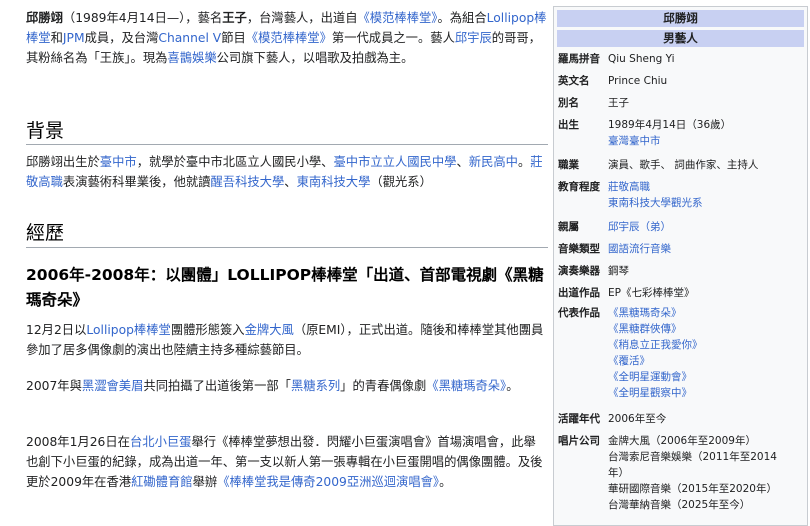 This screenshot has height=526, width=810. I want to click on link-jpm: JPM, so click(74, 38).